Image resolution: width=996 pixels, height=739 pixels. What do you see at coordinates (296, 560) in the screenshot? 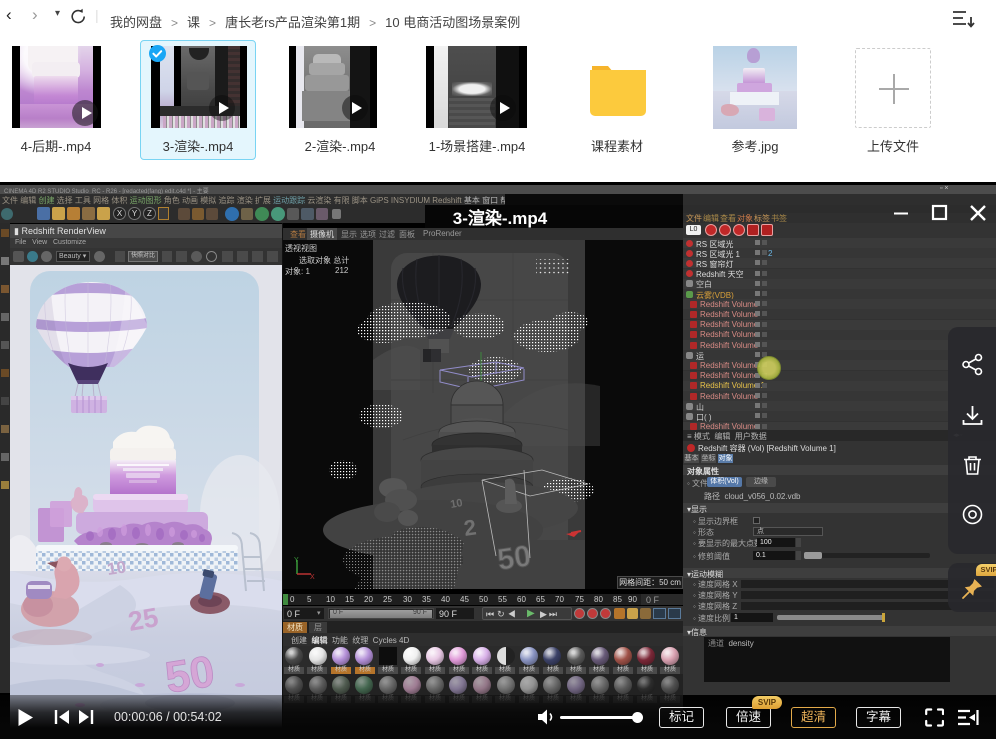
I see `svg-text: Y` at bounding box center [296, 560].